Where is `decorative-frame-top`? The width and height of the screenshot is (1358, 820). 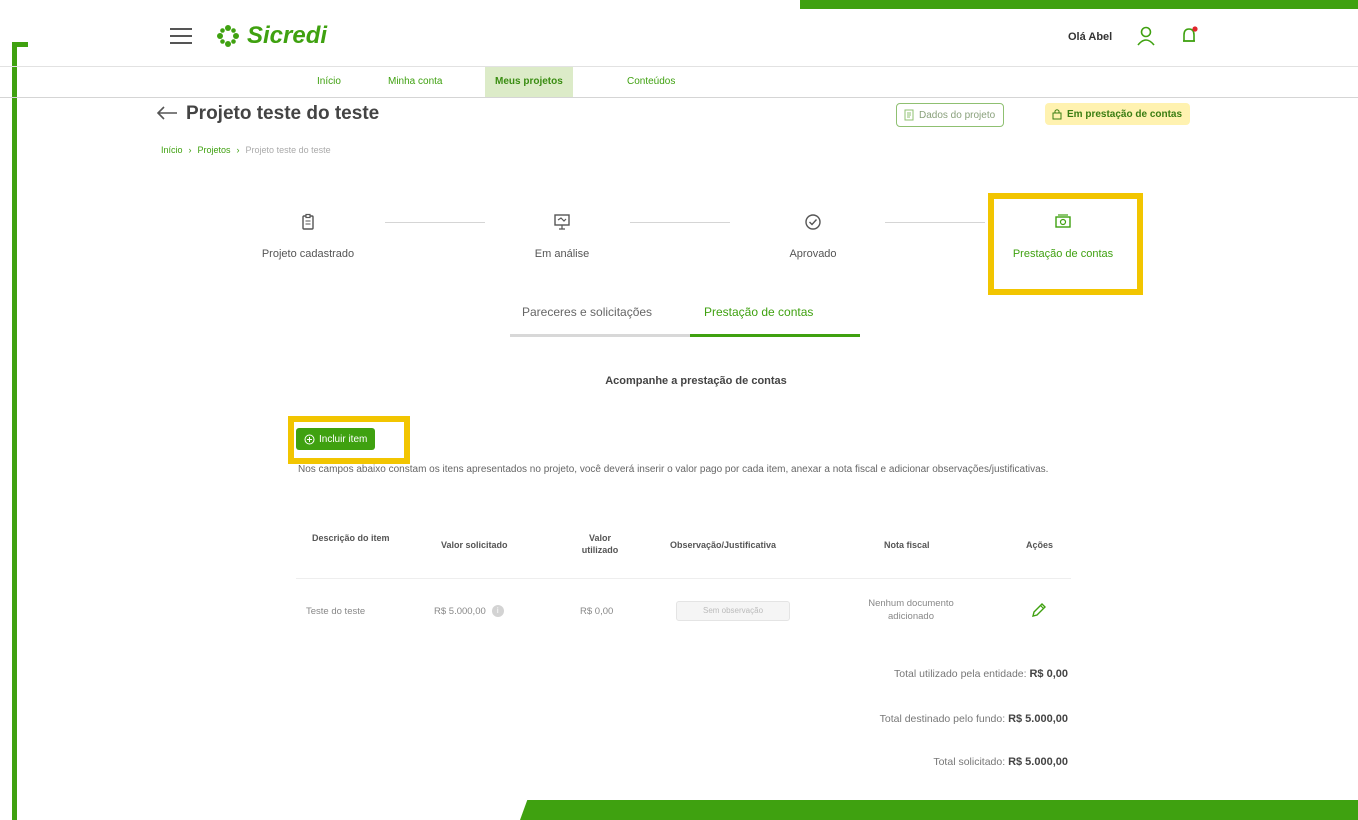 decorative-frame-top is located at coordinates (1079, 4).